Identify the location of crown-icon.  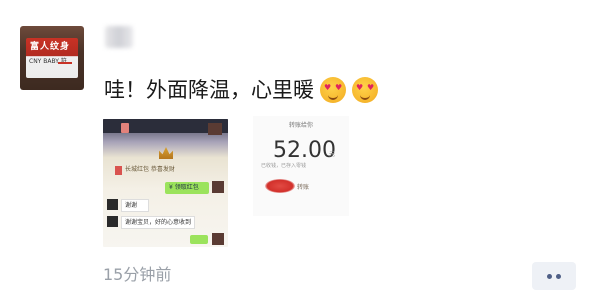
(166, 153).